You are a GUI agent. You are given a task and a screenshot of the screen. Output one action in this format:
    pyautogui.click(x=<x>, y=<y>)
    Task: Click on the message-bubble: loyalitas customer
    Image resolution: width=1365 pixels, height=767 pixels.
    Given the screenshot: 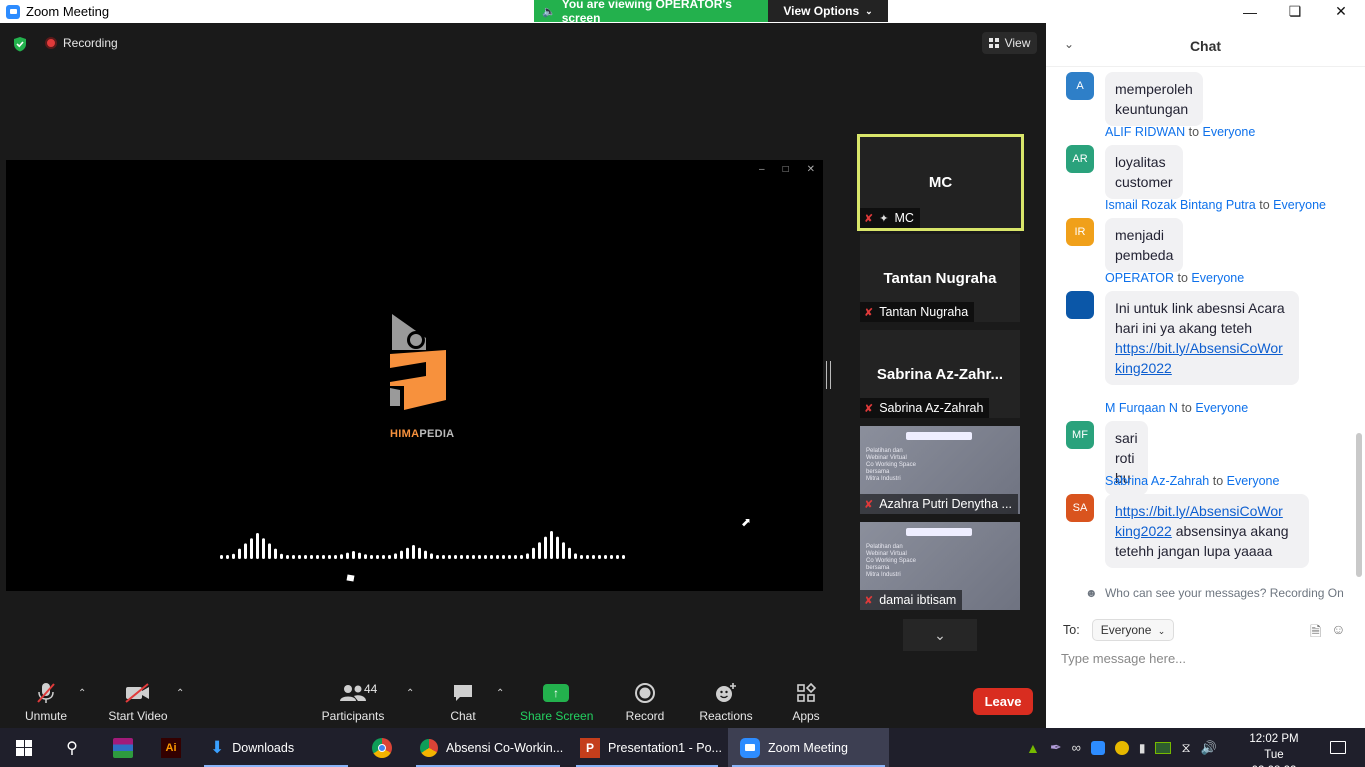 What is the action you would take?
    pyautogui.click(x=1144, y=172)
    